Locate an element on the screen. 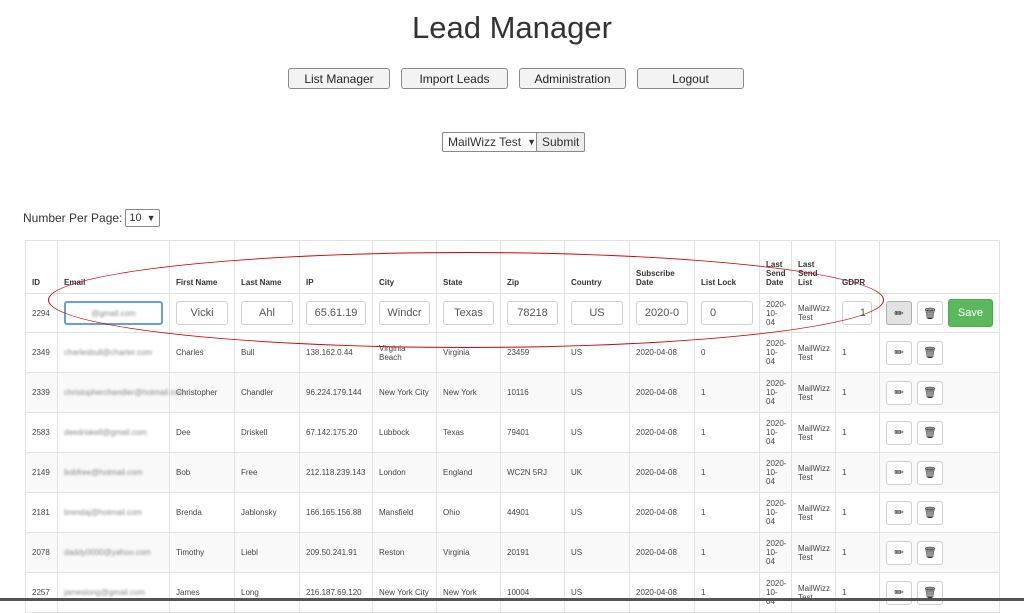  ip-input: 65.61.19 is located at coordinates (336, 313).